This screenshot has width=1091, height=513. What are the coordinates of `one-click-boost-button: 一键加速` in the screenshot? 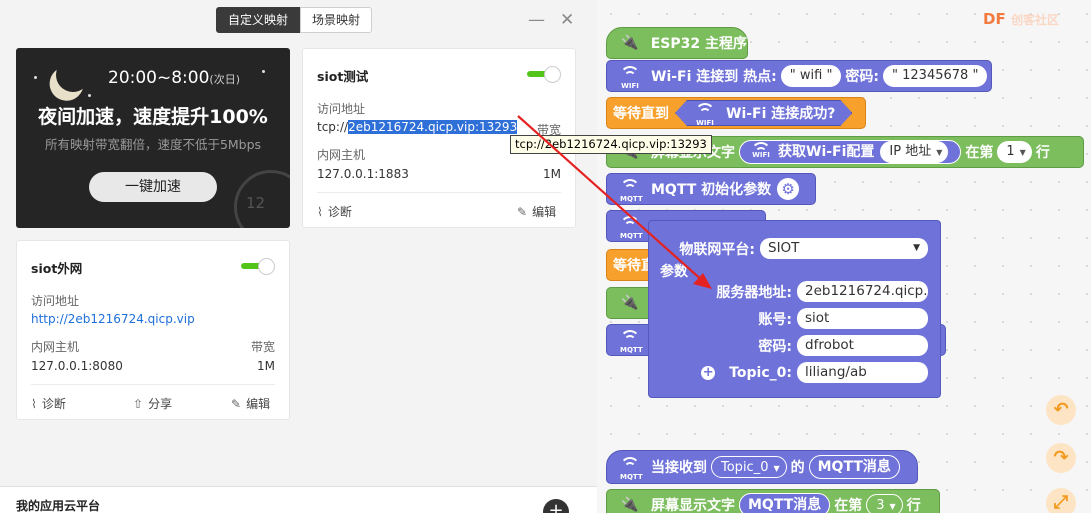 It's located at (153, 187).